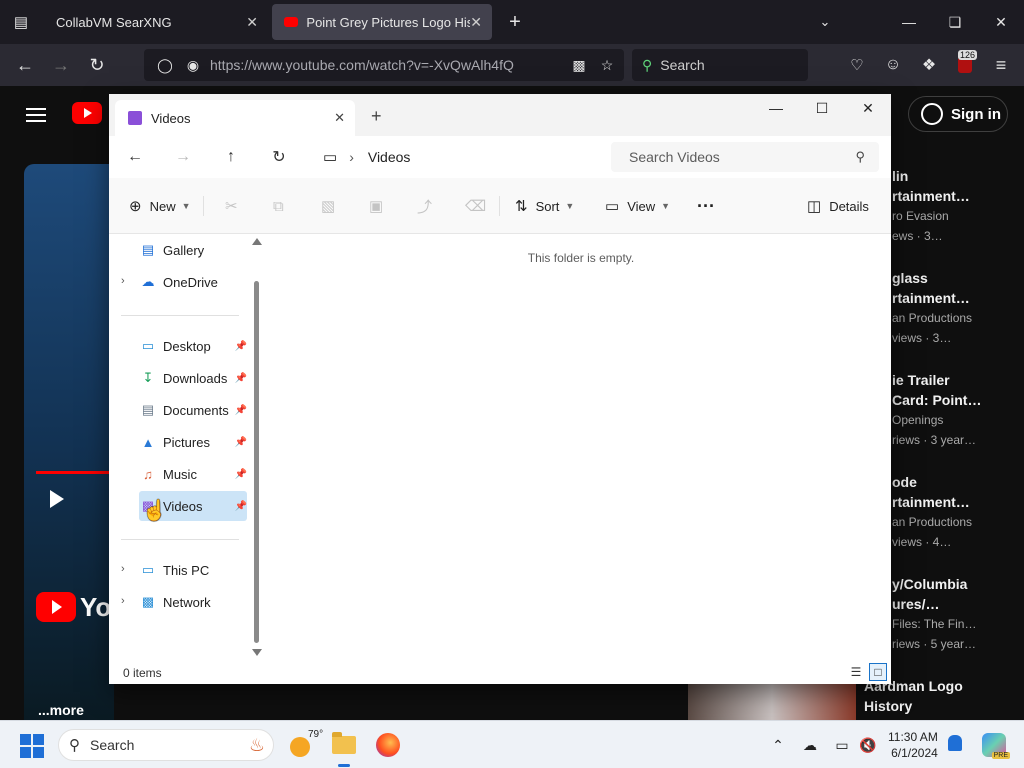 This screenshot has width=1024, height=768. What do you see at coordinates (388, 745) in the screenshot?
I see `firefox-taskbar-icon` at bounding box center [388, 745].